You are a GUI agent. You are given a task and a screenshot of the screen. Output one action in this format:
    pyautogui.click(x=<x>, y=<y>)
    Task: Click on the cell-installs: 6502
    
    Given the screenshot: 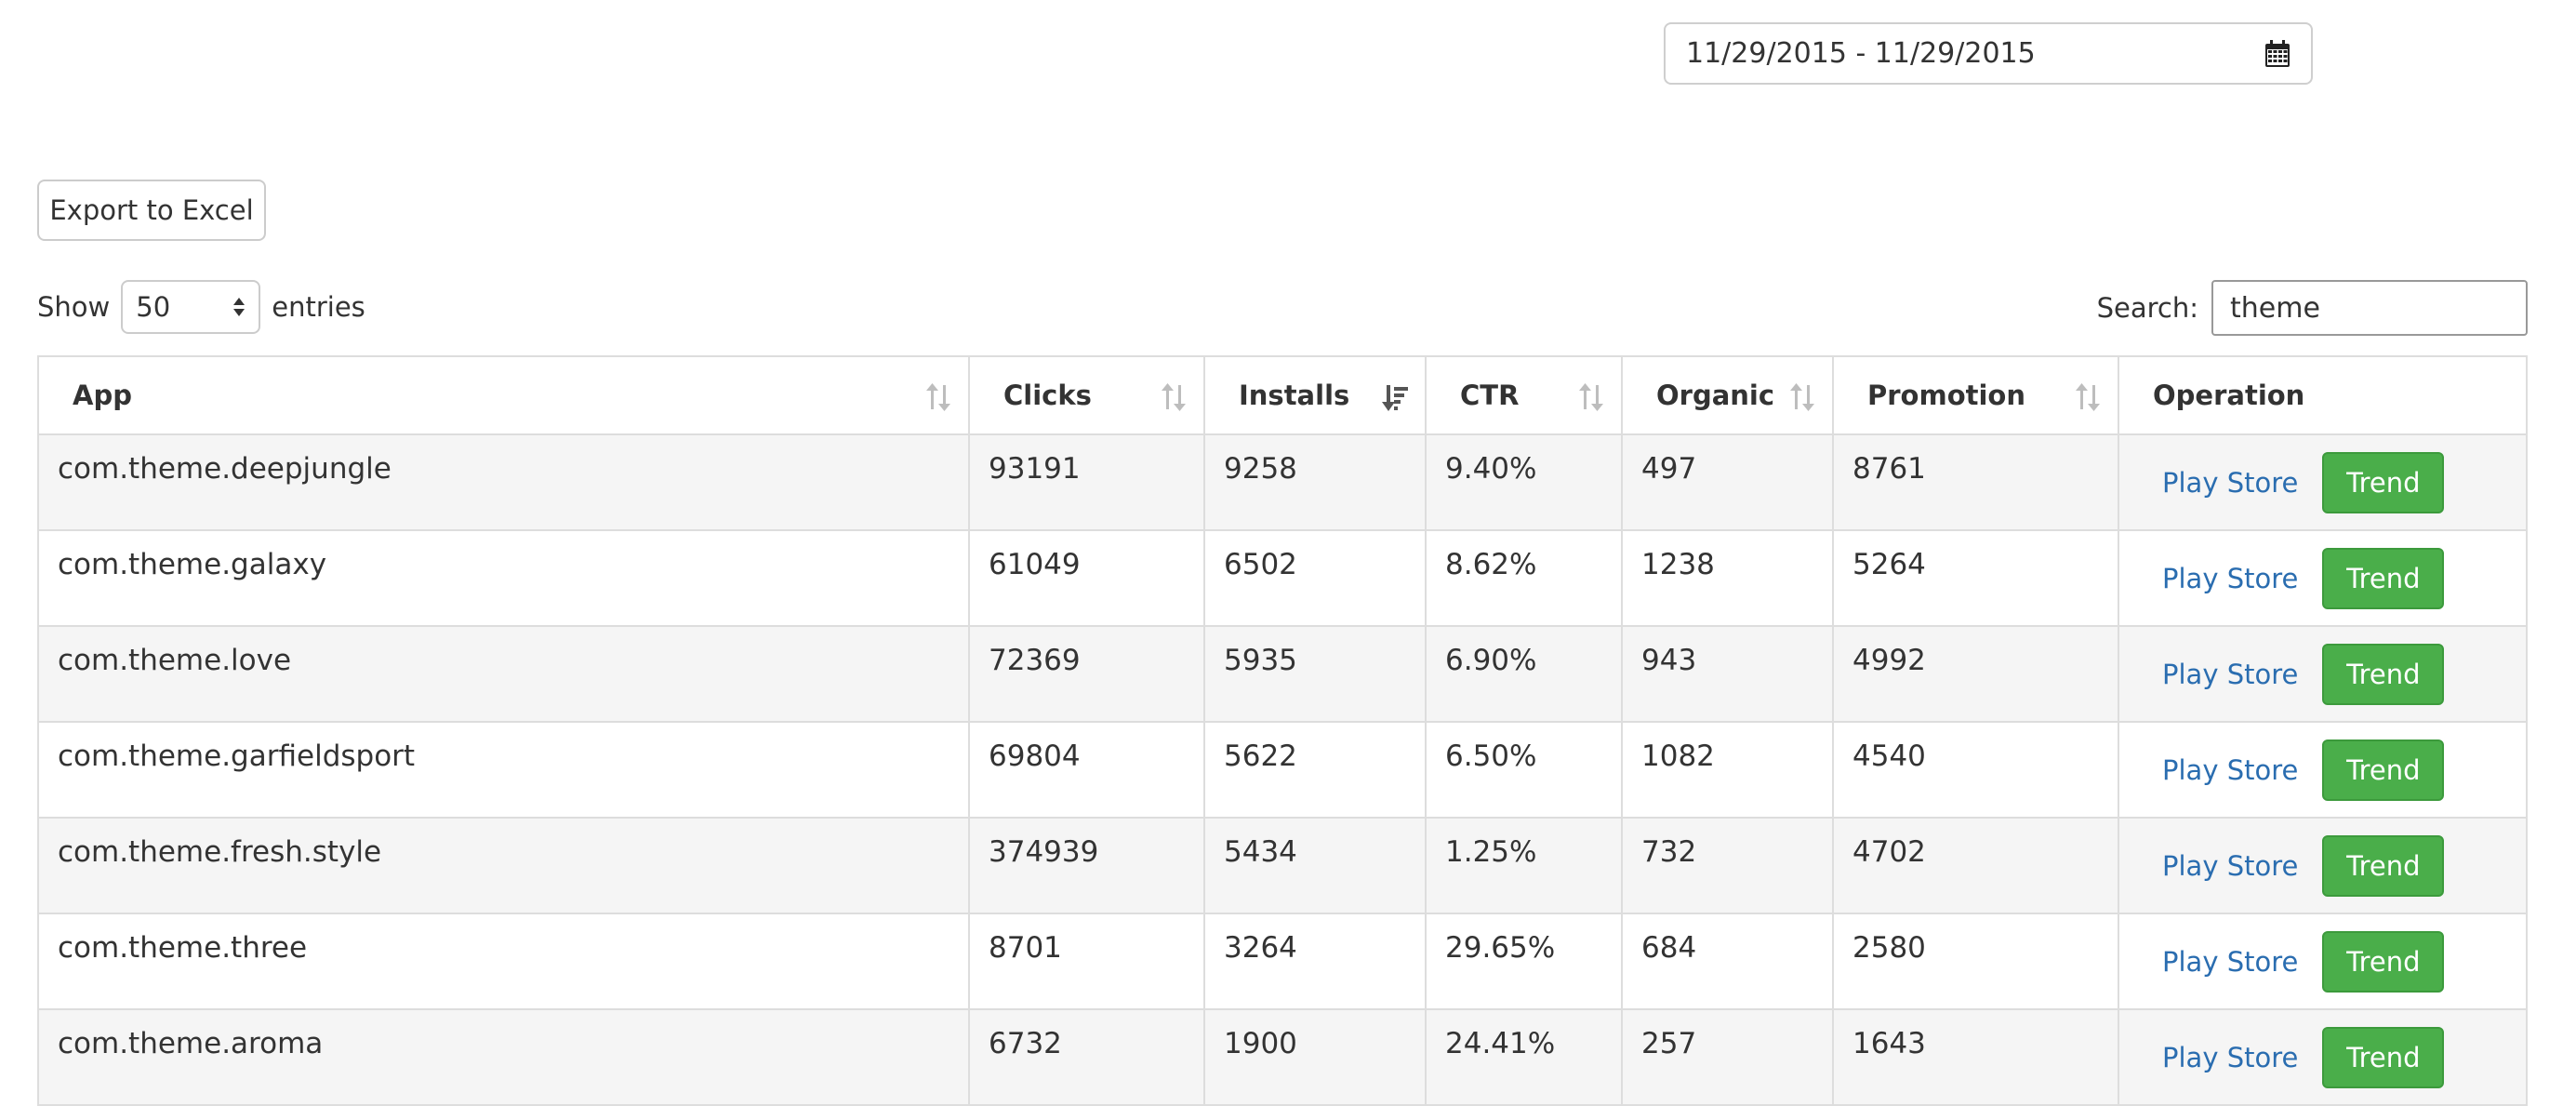 What is the action you would take?
    pyautogui.click(x=1315, y=578)
    